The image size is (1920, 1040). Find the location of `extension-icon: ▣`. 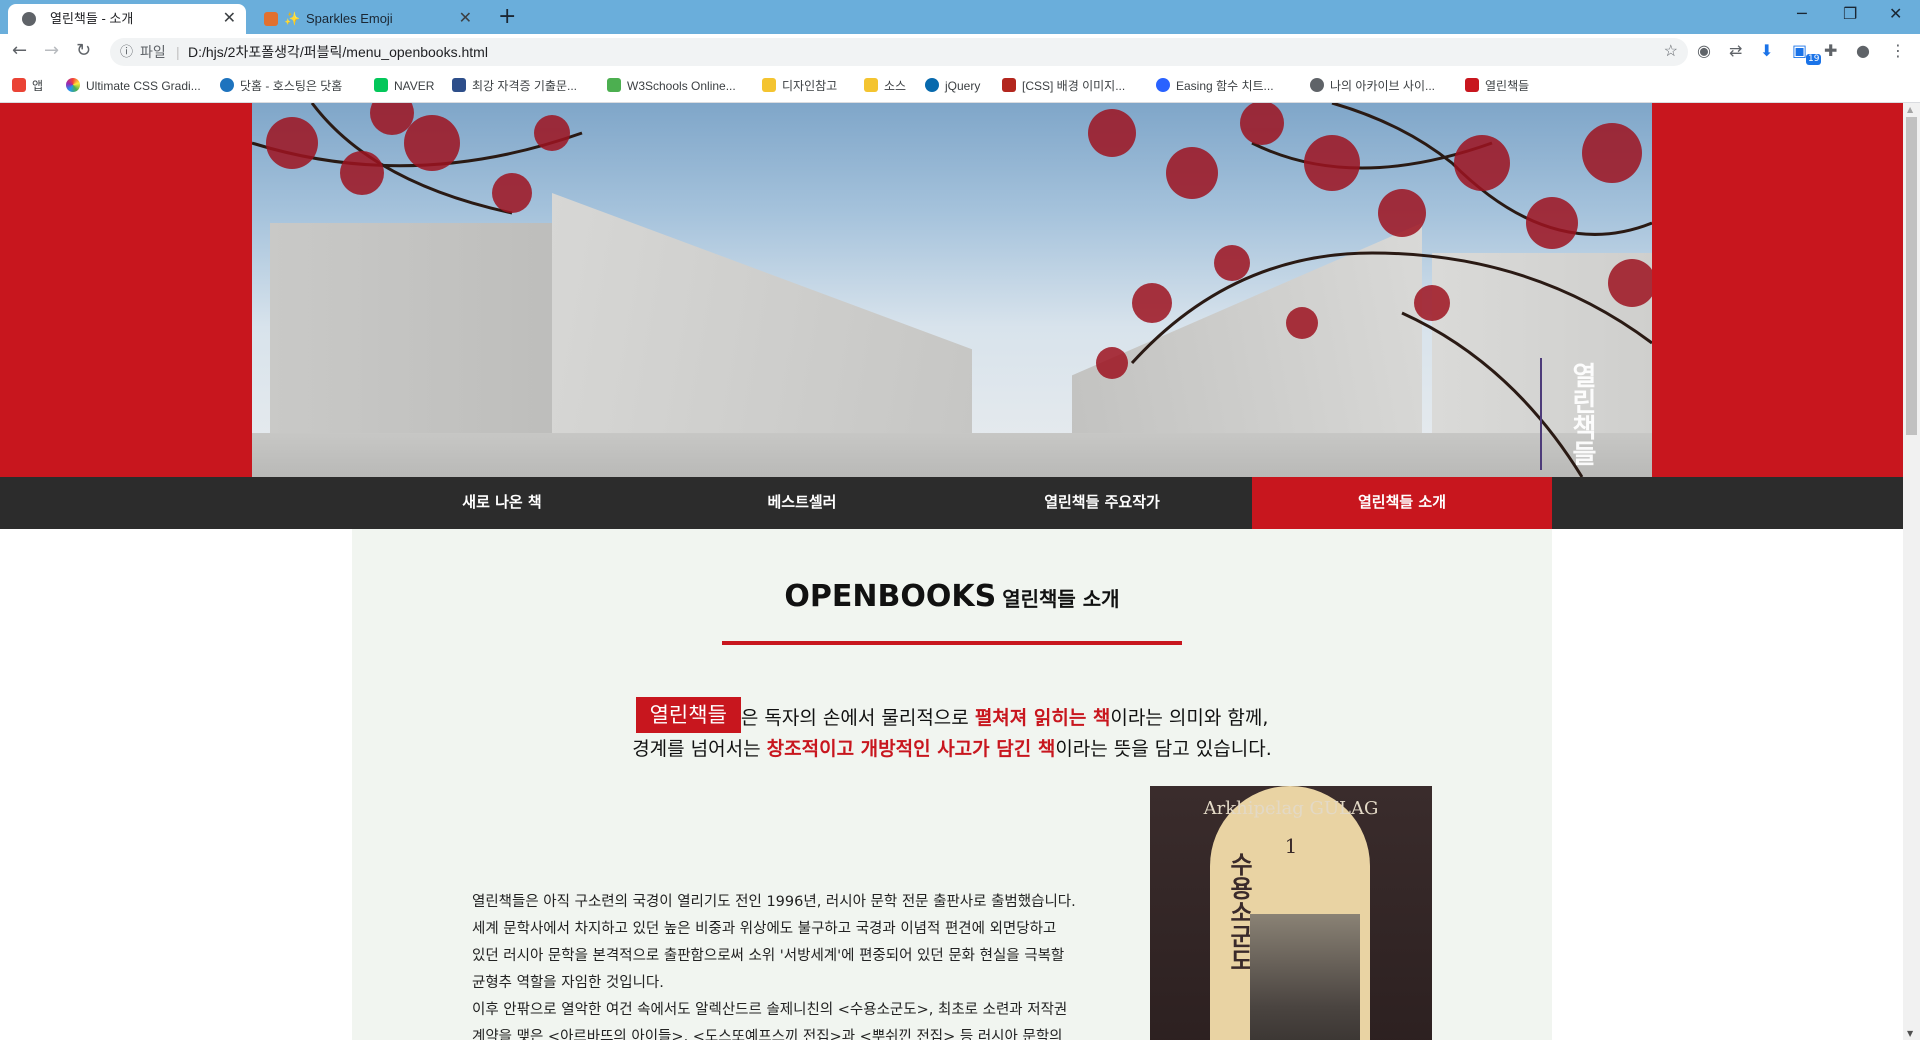

extension-icon: ▣ is located at coordinates (1799, 50).